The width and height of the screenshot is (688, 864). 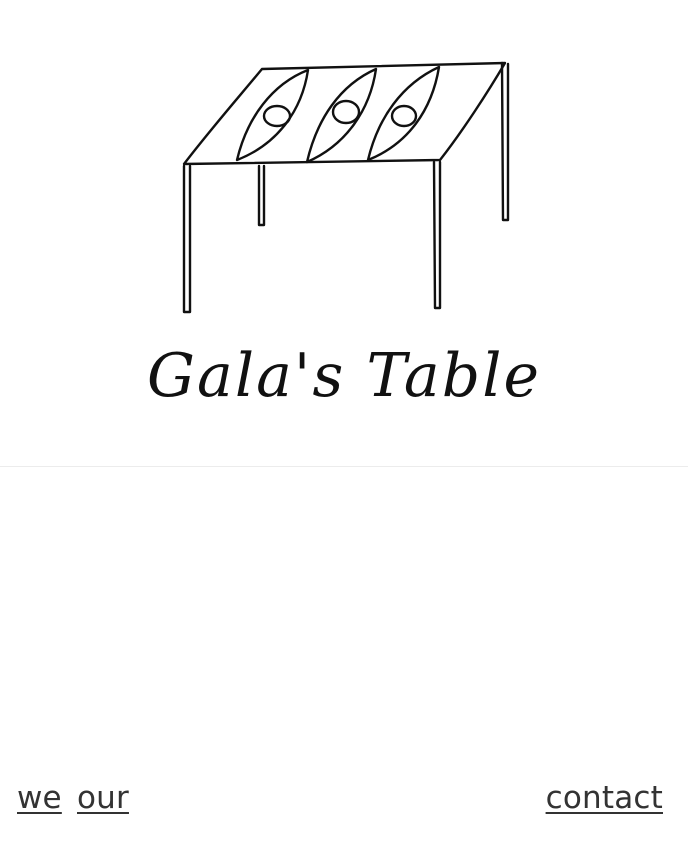 I want to click on nav-link-contact: contact, so click(x=604, y=798).